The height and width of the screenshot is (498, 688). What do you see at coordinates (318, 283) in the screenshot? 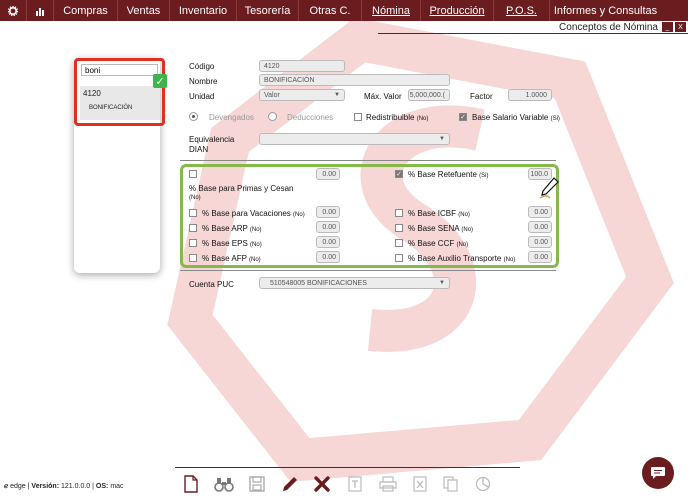
I see `cuenta-value: 510548005 BONIFICACIONES` at bounding box center [318, 283].